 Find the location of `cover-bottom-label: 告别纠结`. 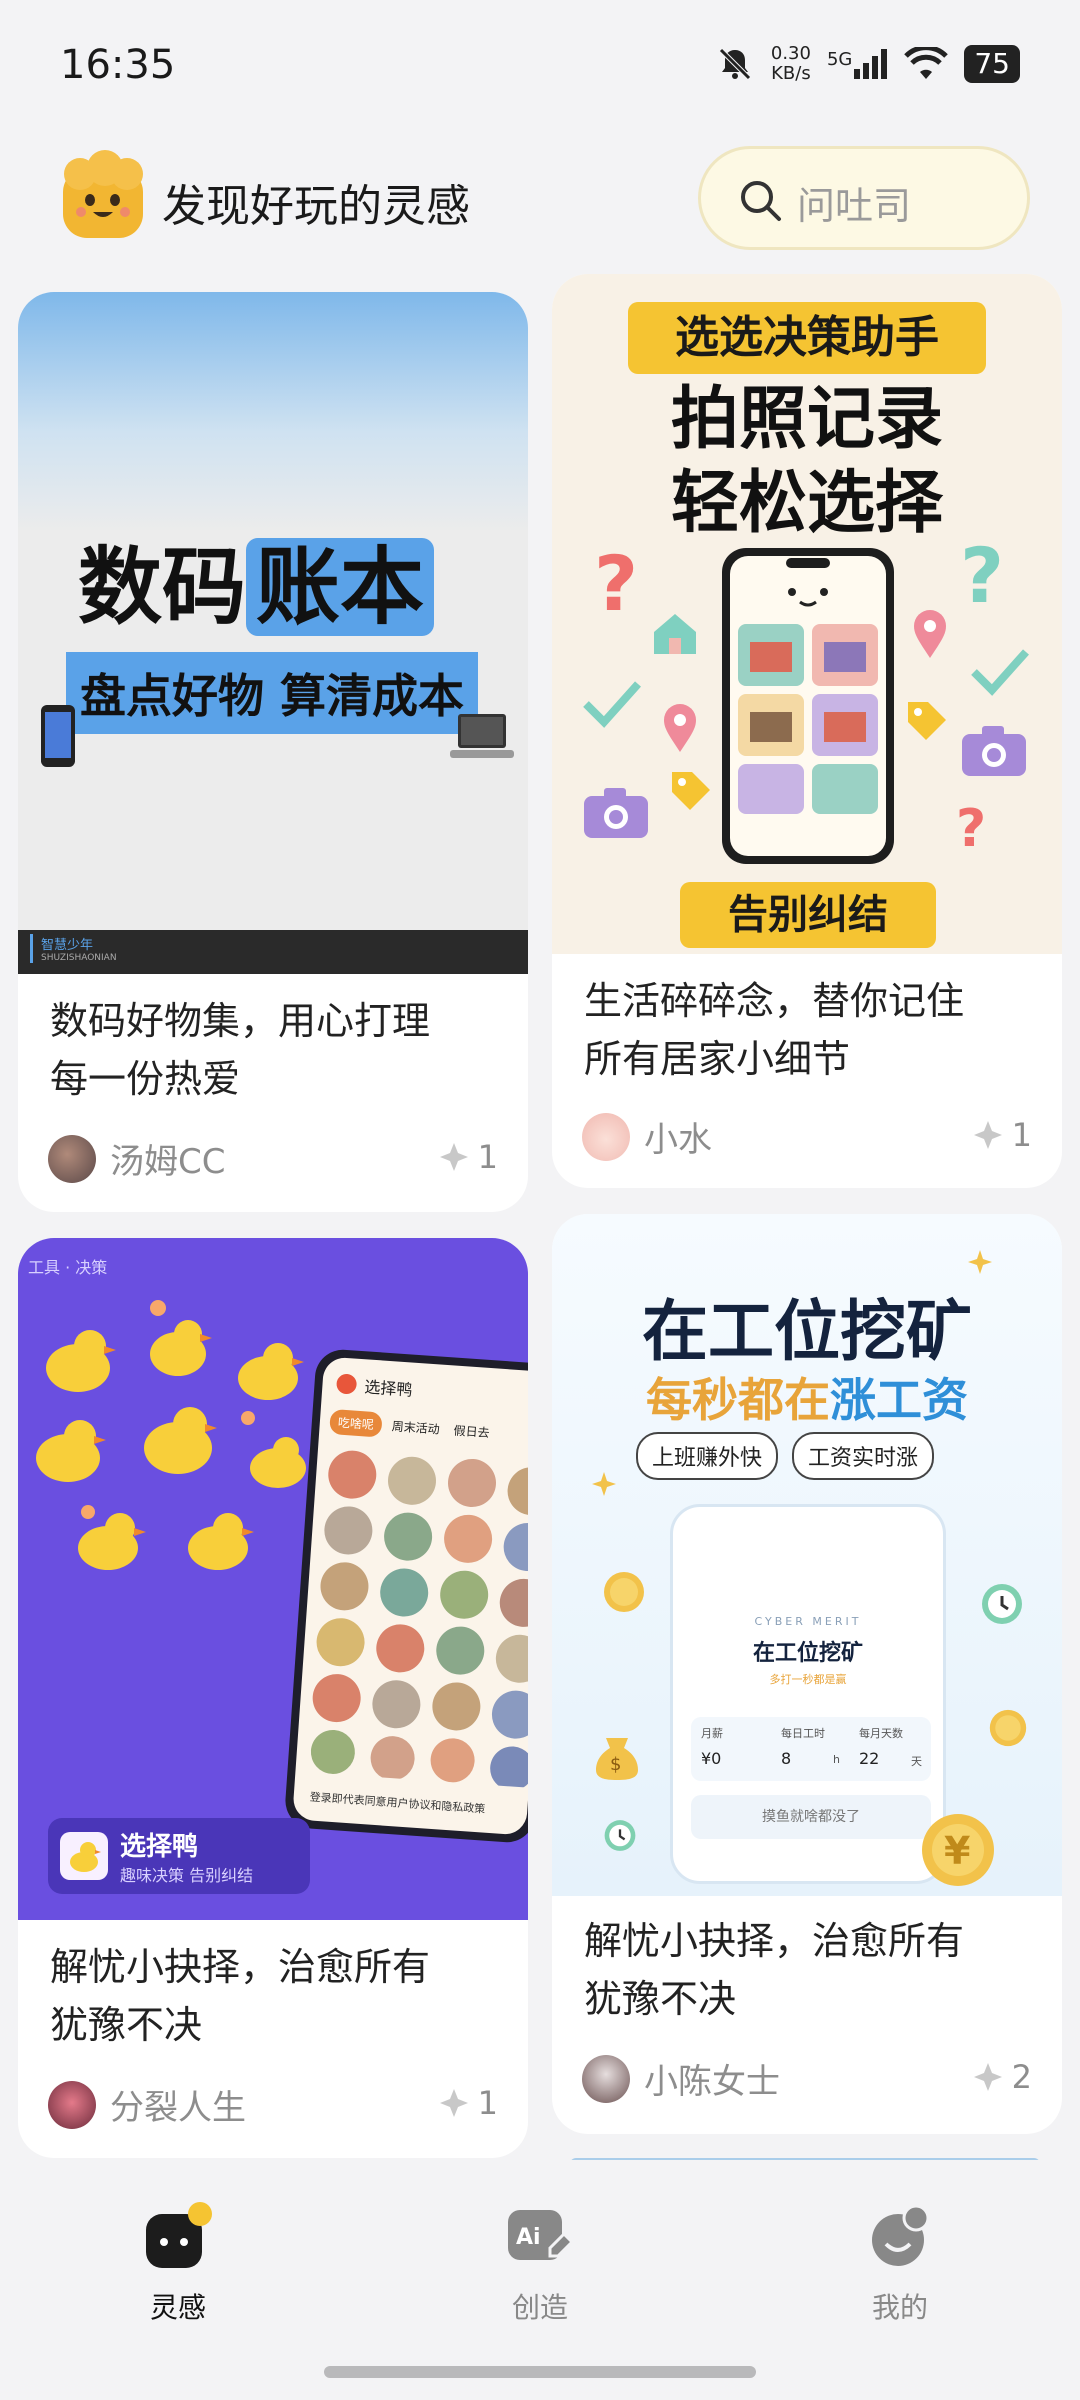

cover-bottom-label: 告别纠结 is located at coordinates (808, 915).